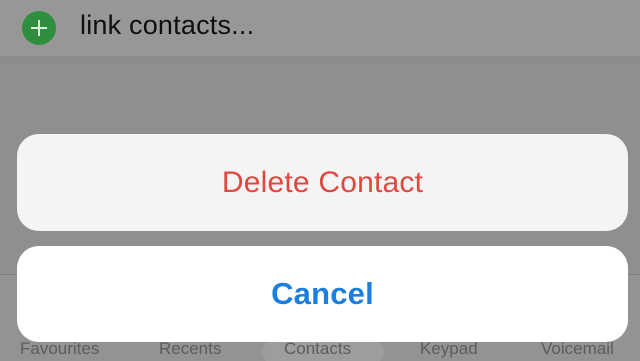 This screenshot has width=640, height=361. What do you see at coordinates (59, 349) in the screenshot?
I see `tab-favourites: Favourites` at bounding box center [59, 349].